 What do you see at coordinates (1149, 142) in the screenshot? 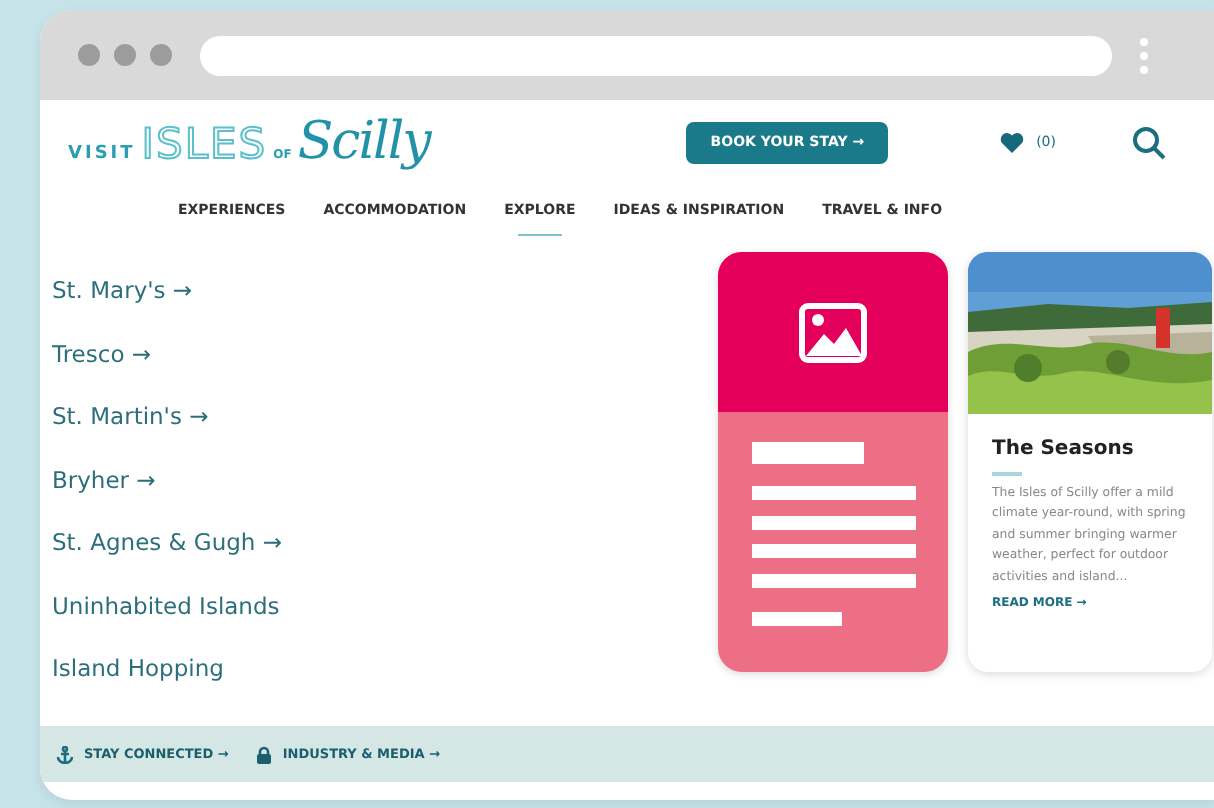
I see `search-icon` at bounding box center [1149, 142].